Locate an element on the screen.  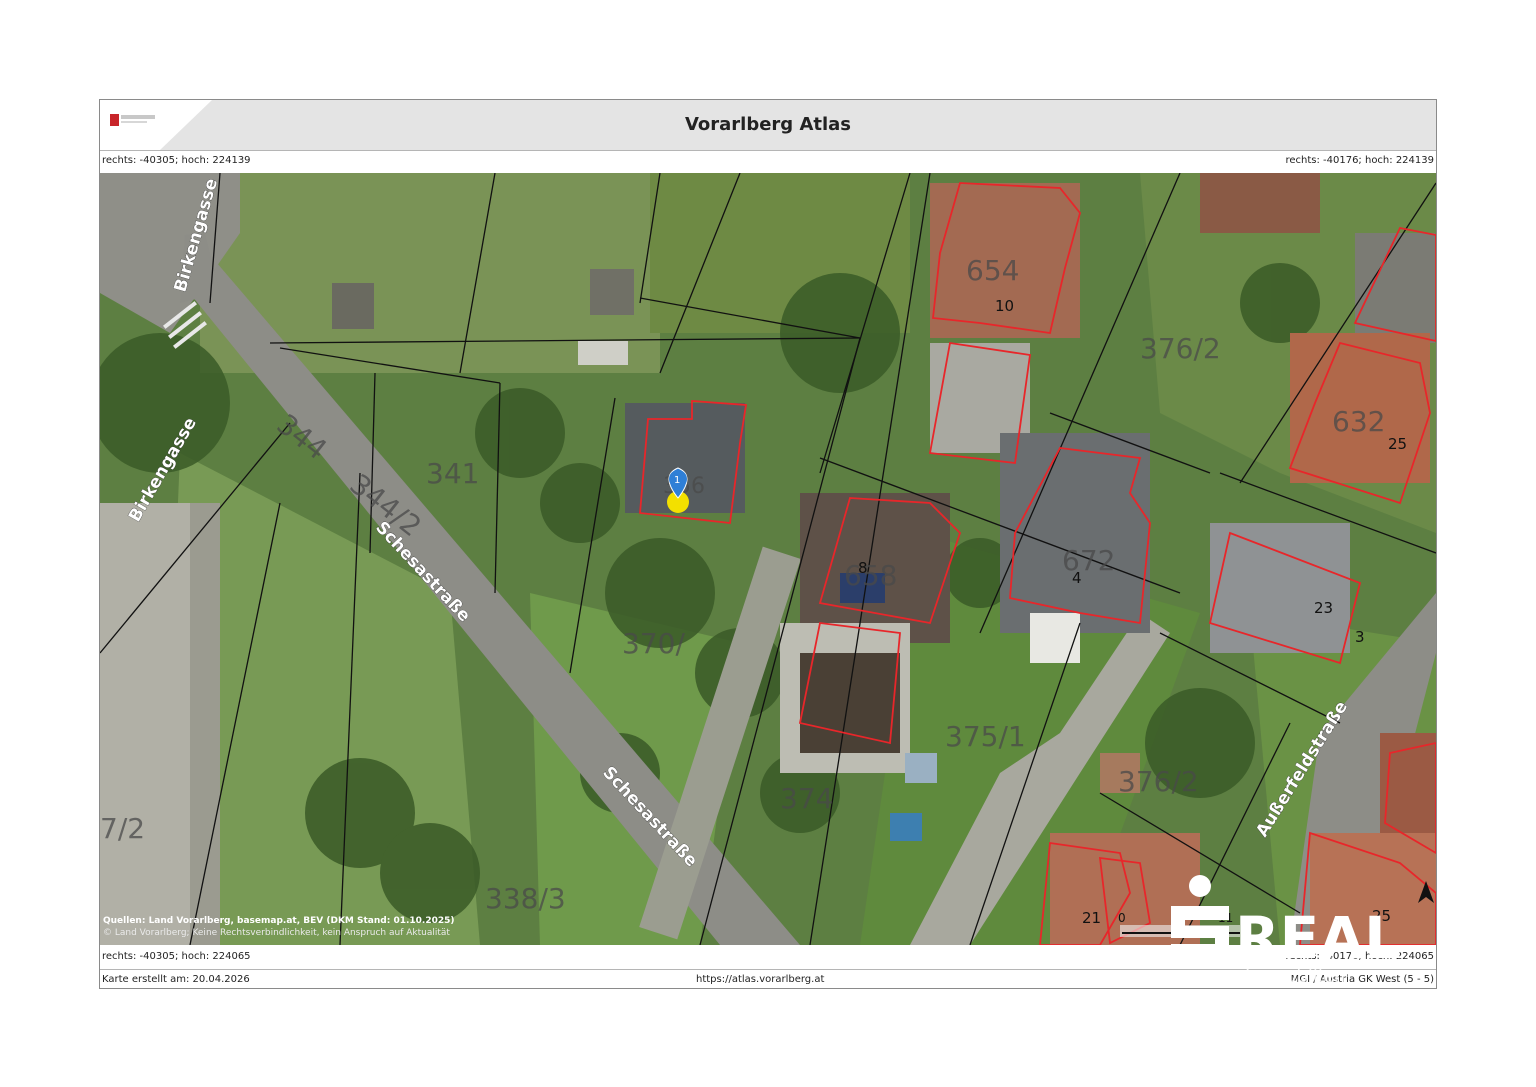
parcel-label-338-3: 338/3 is located at coordinates (525, 898).